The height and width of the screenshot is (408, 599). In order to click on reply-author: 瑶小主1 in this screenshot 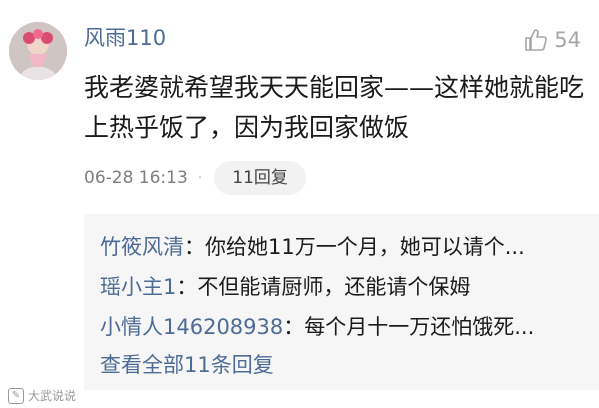, I will do `click(138, 287)`.